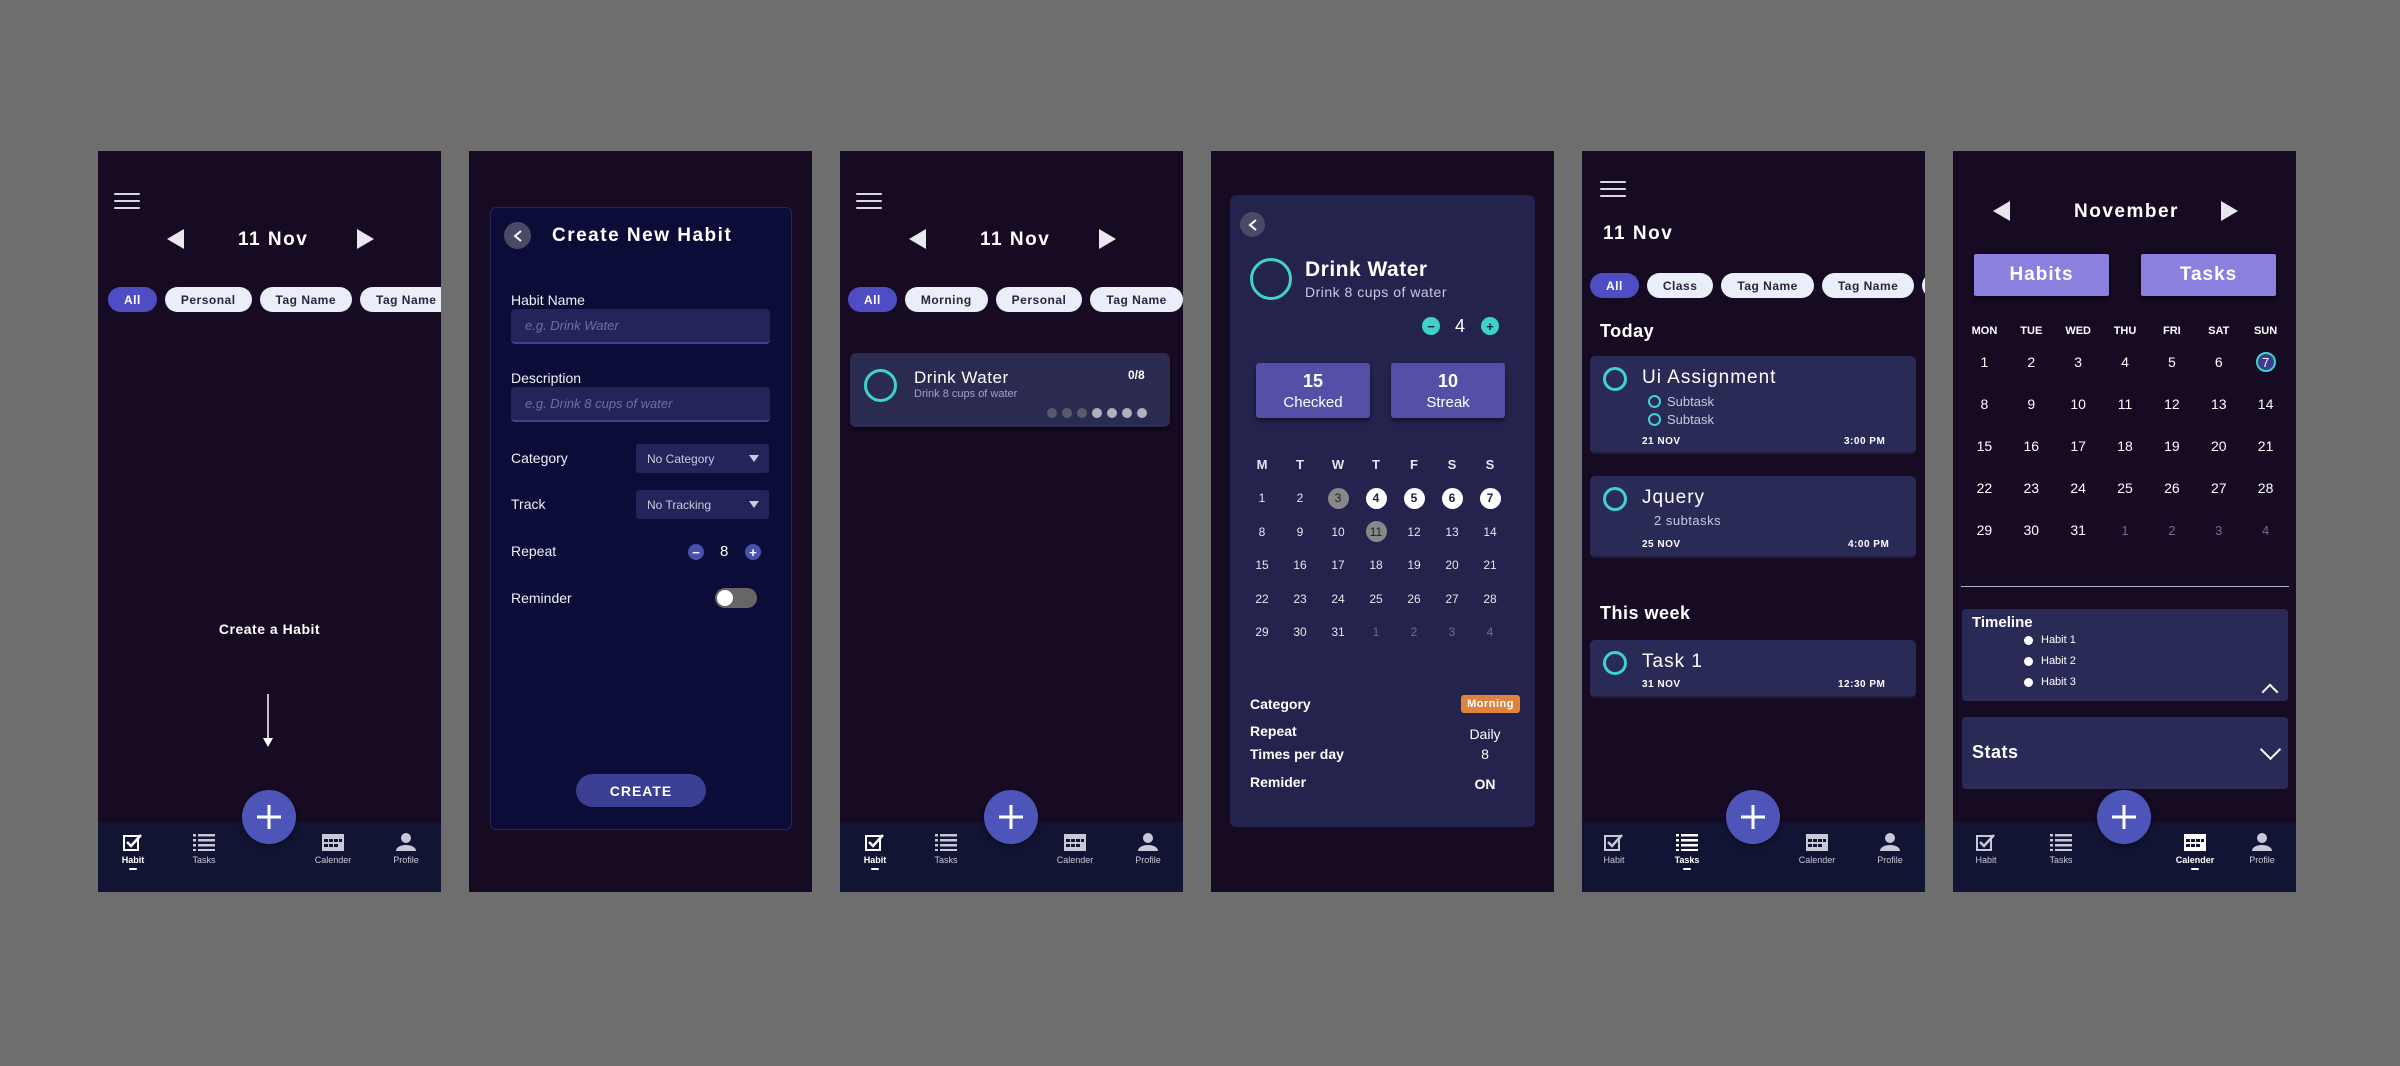  Describe the element at coordinates (1300, 565) in the screenshot. I see `calendar-day: 16` at that location.